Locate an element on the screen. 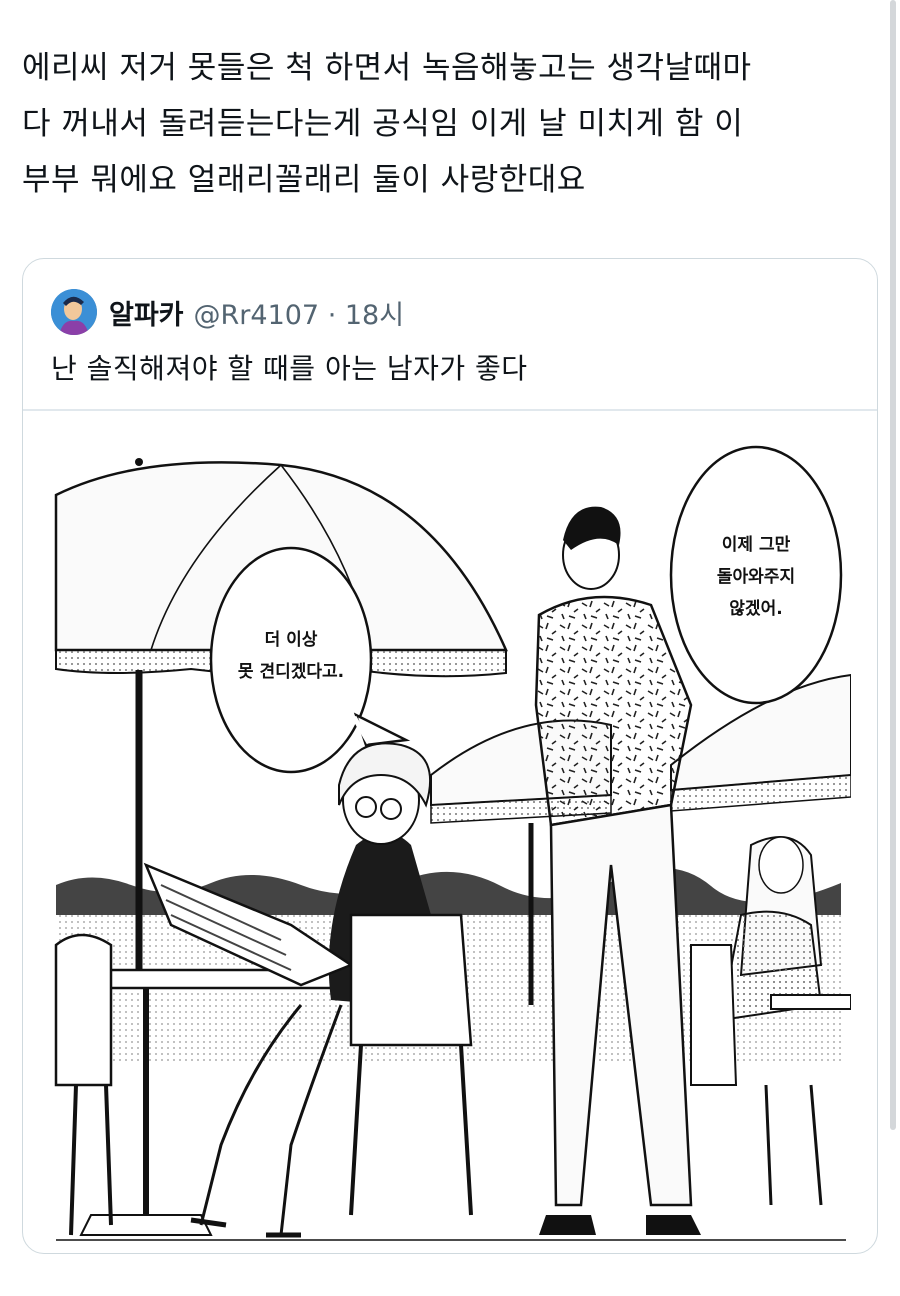 The height and width of the screenshot is (1296, 900). bubble-left-line1: 더 이상 is located at coordinates (291, 640).